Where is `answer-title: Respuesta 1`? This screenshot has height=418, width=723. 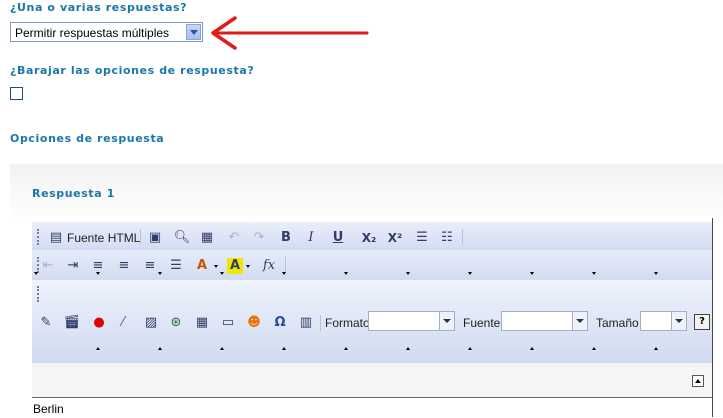
answer-title: Respuesta 1 is located at coordinates (73, 193).